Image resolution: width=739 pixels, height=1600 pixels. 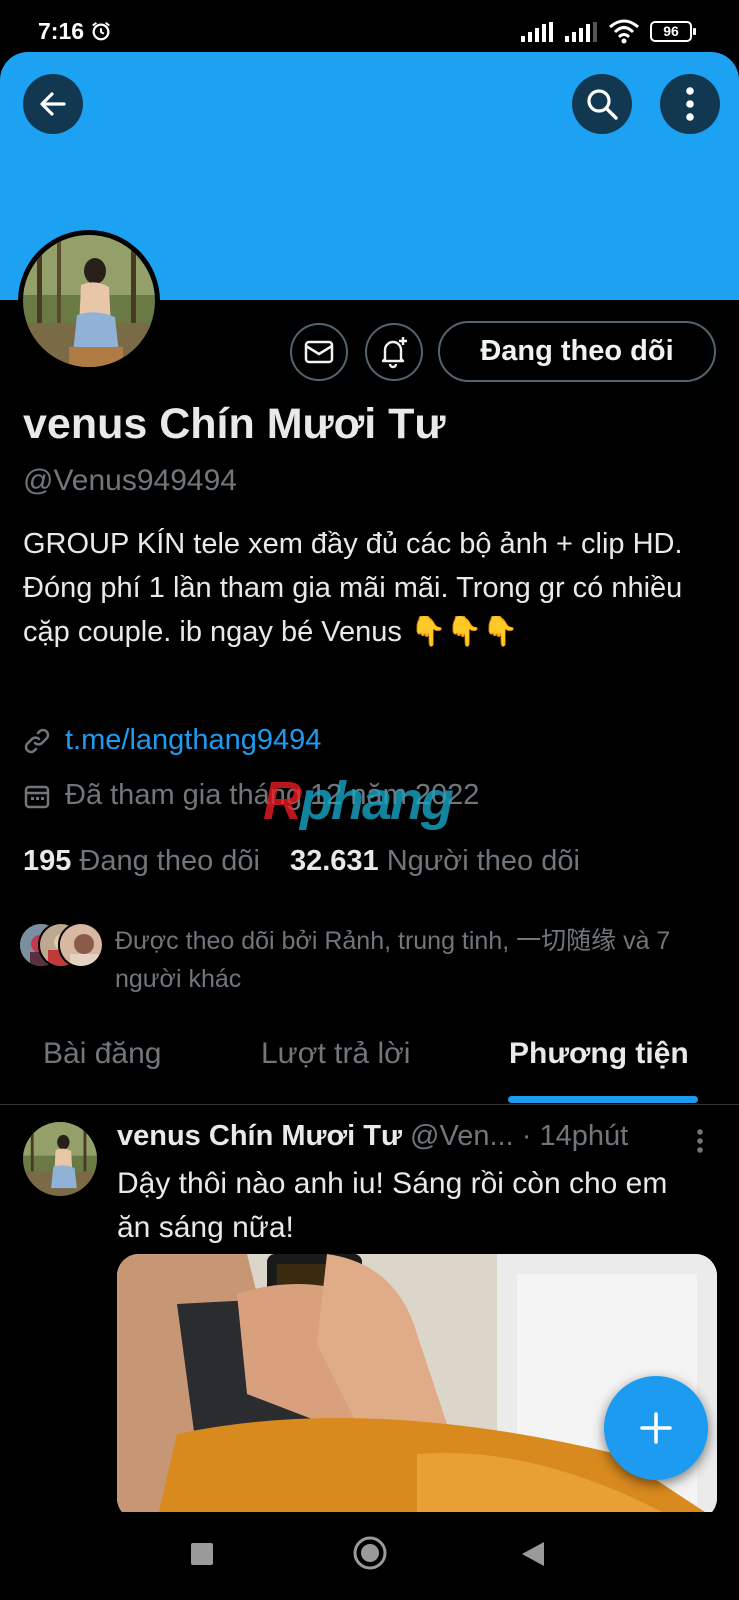 I want to click on system-nav-bar, so click(x=369, y=1556).